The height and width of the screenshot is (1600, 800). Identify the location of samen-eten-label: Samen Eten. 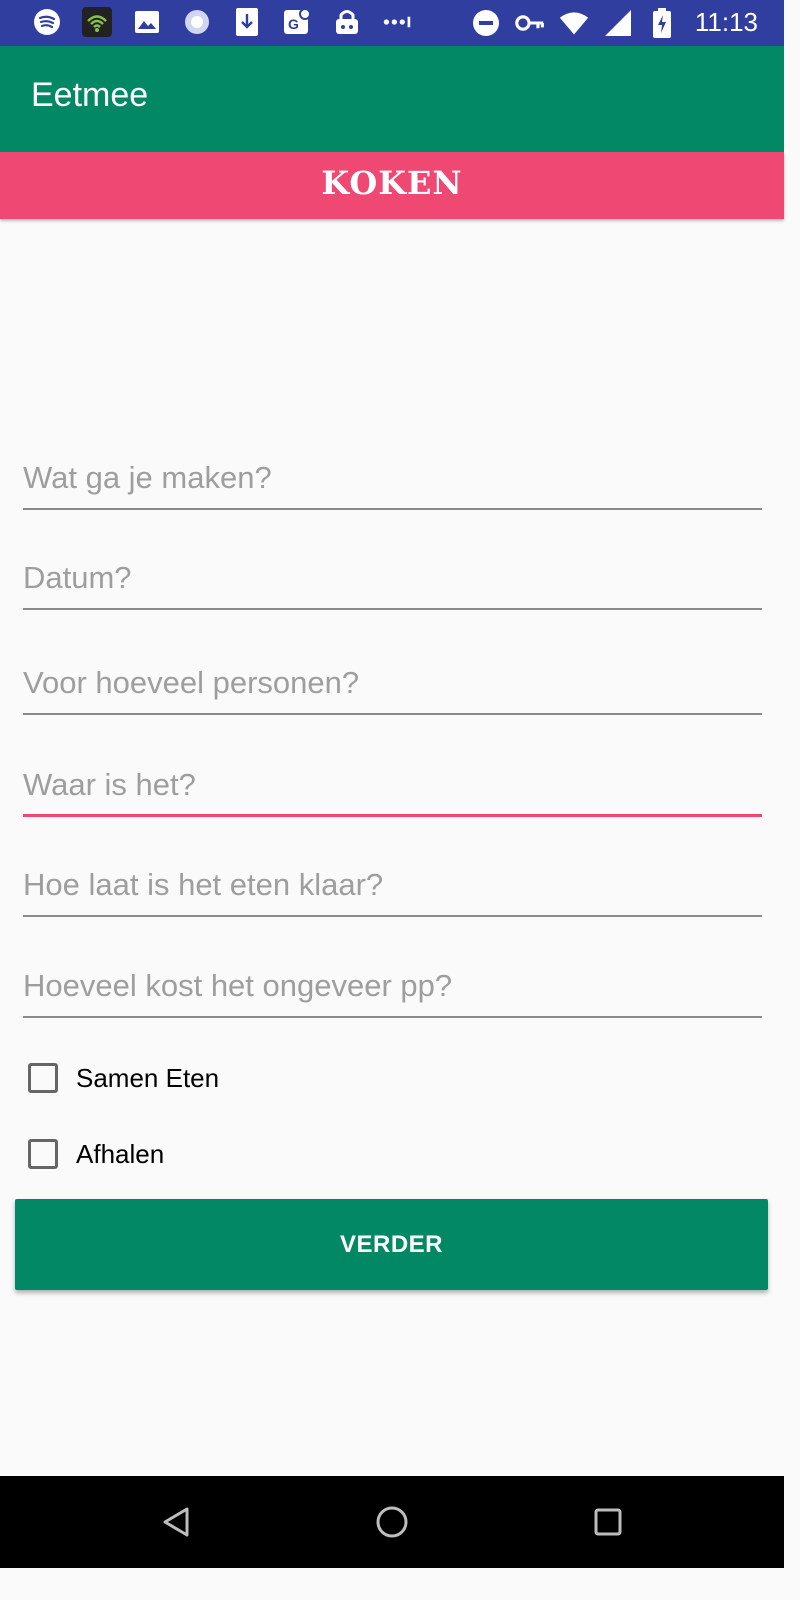
(148, 1077).